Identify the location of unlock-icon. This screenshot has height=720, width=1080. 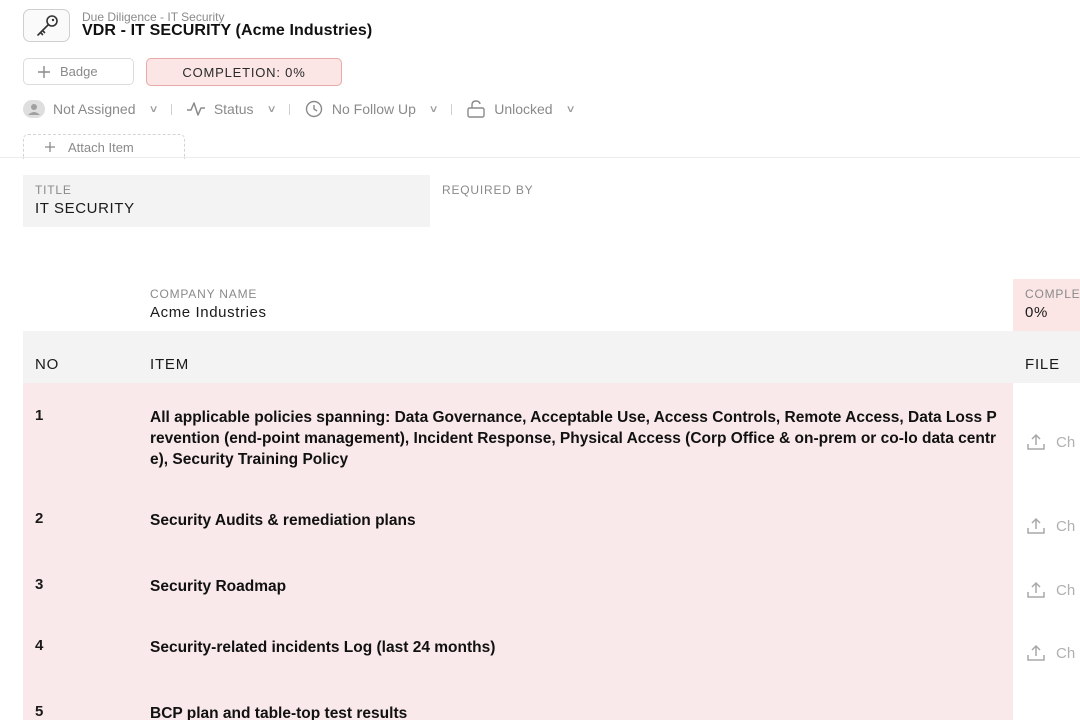
(476, 109).